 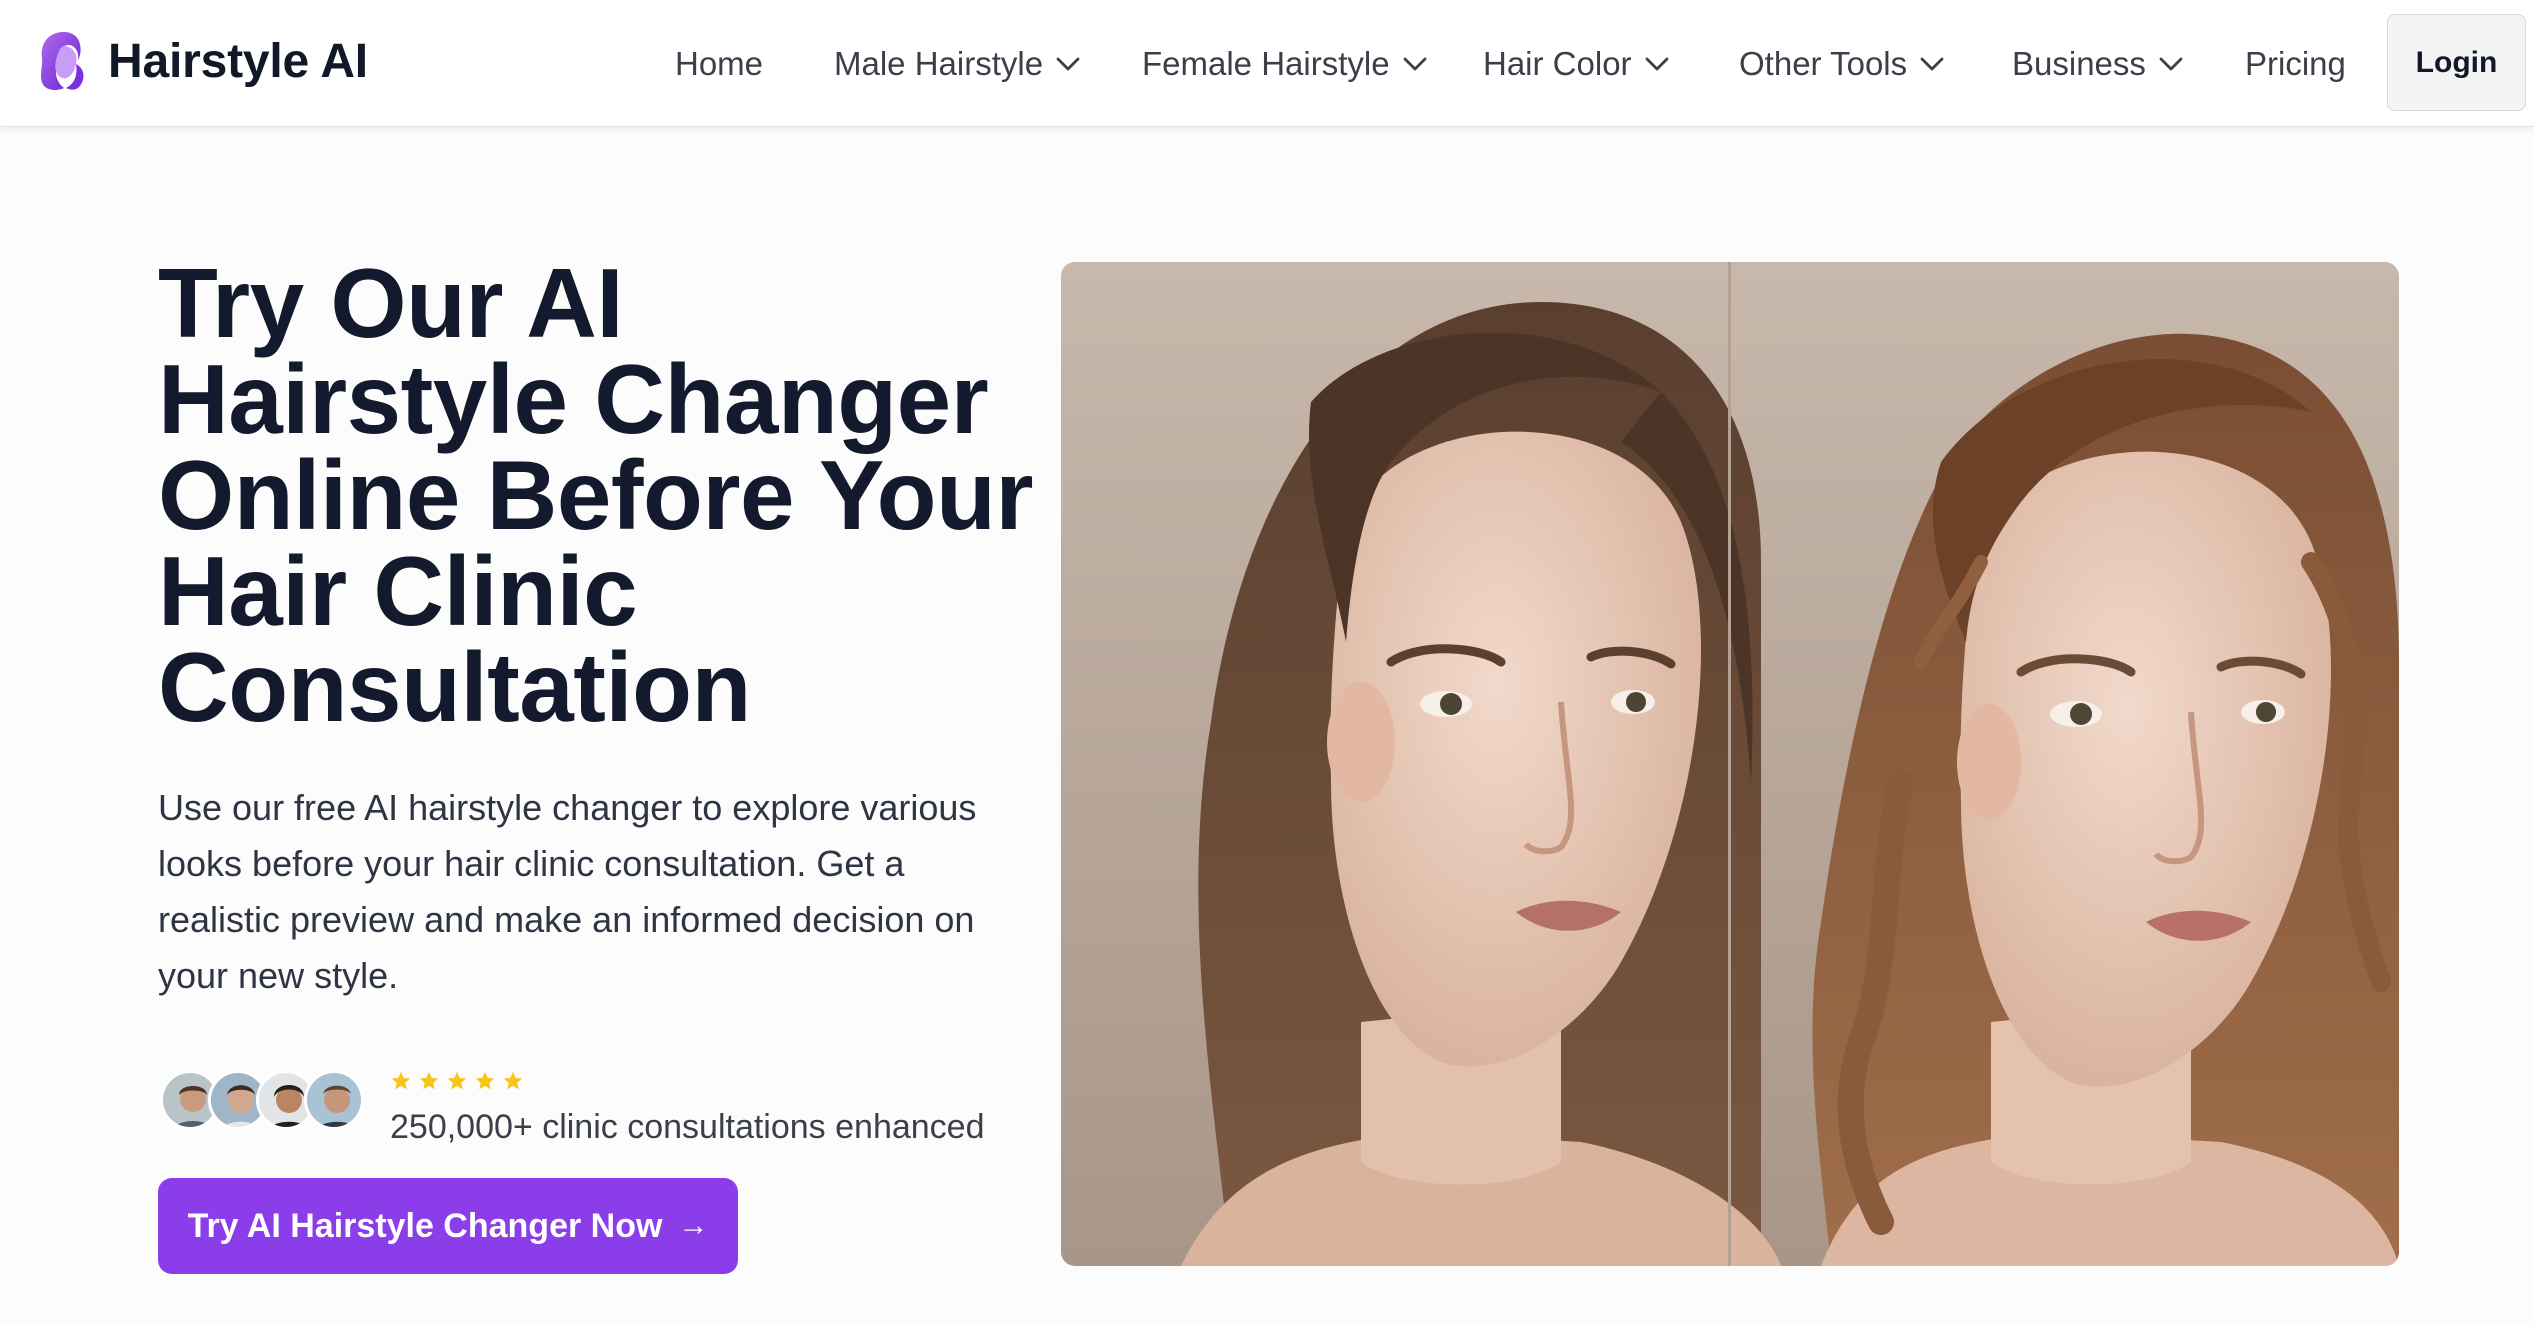 I want to click on nav-business-label: Business, so click(x=2079, y=63).